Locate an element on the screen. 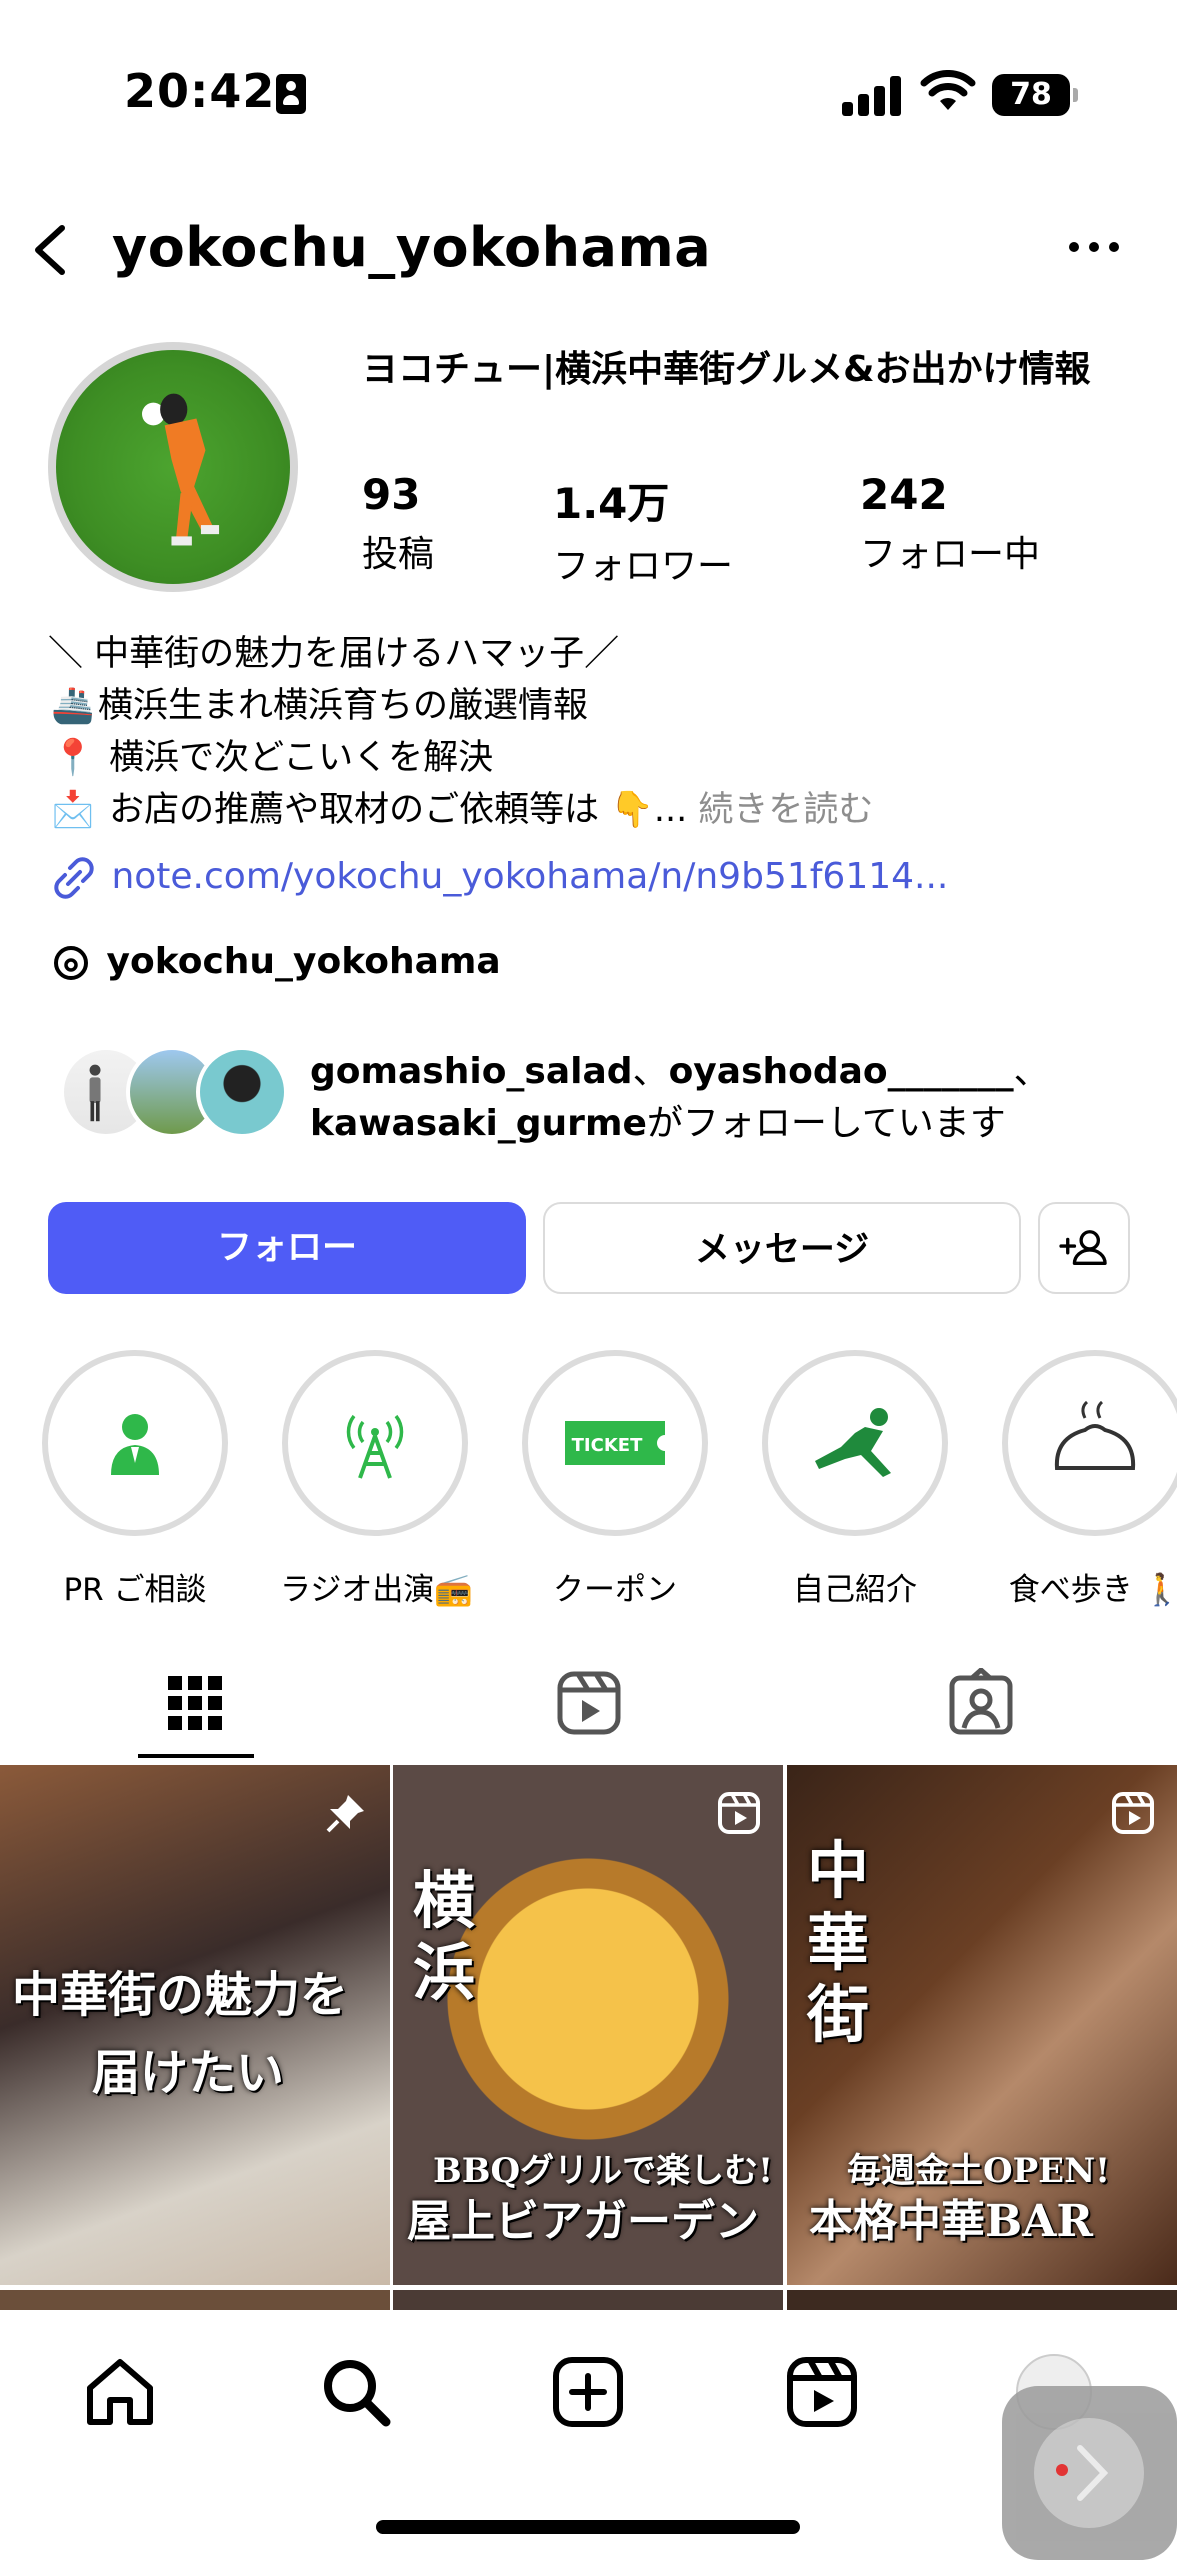 This screenshot has height=2560, width=1177. ship-icon: 🚢 is located at coordinates (73, 706).